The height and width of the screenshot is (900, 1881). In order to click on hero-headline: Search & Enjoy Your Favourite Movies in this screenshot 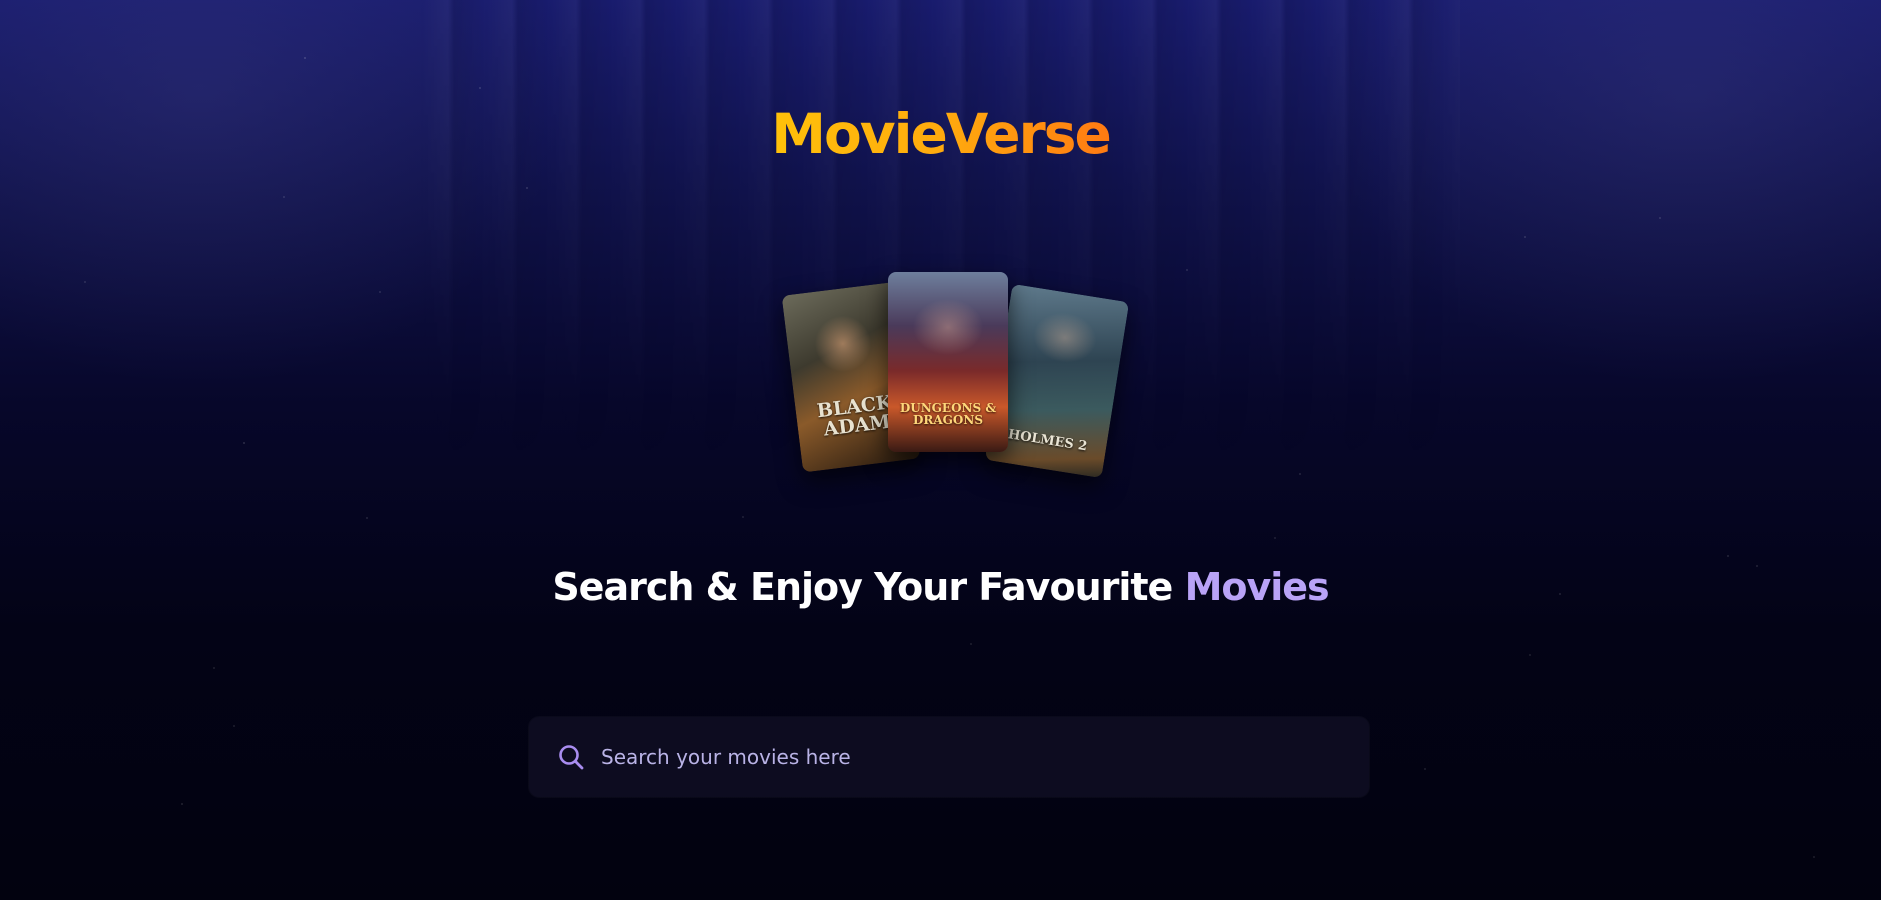, I will do `click(940, 587)`.